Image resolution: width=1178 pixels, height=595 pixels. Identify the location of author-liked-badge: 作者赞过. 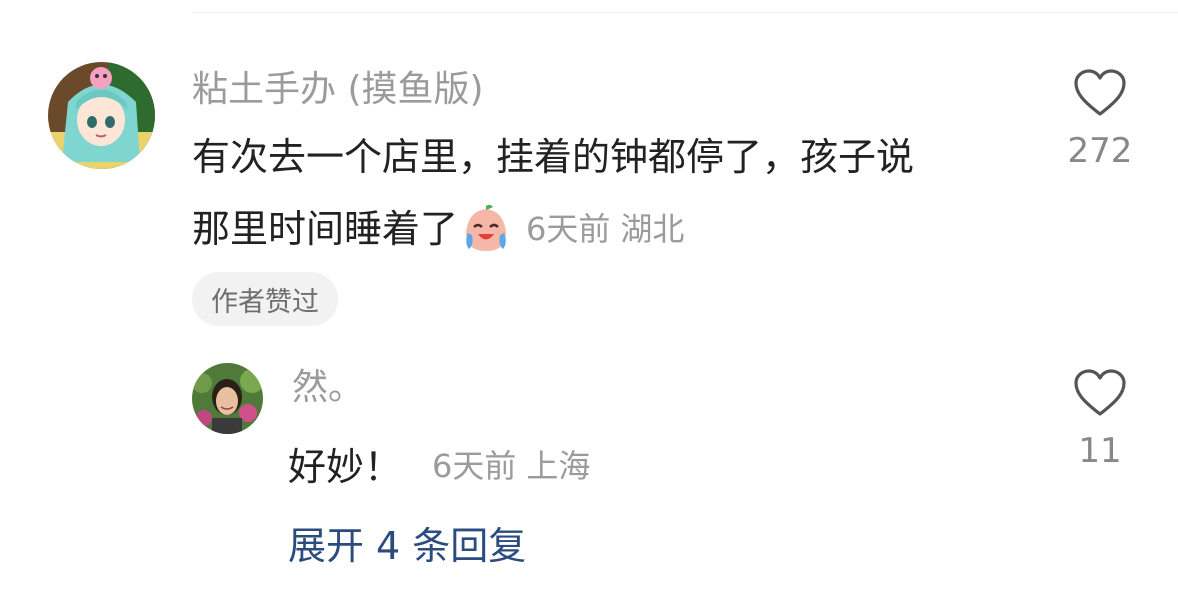
(265, 299).